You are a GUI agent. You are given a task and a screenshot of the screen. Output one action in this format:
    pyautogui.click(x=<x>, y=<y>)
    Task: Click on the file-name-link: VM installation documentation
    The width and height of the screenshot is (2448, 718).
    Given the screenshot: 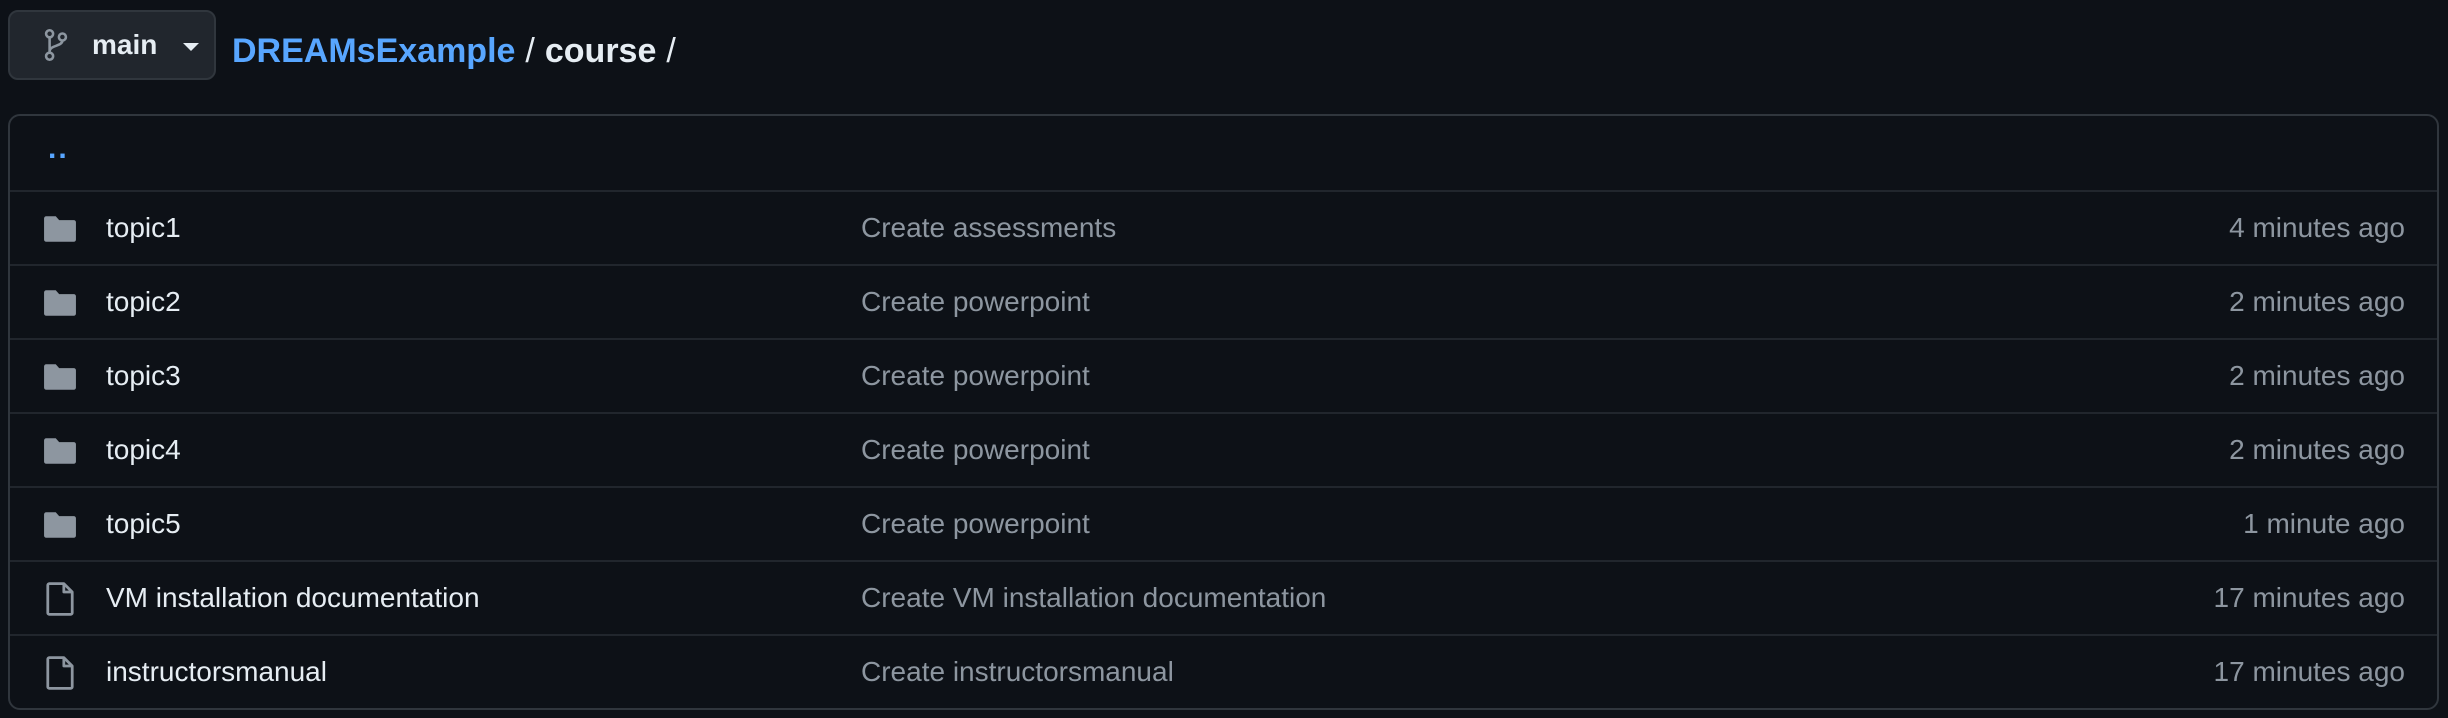 What is the action you would take?
    pyautogui.click(x=293, y=598)
    